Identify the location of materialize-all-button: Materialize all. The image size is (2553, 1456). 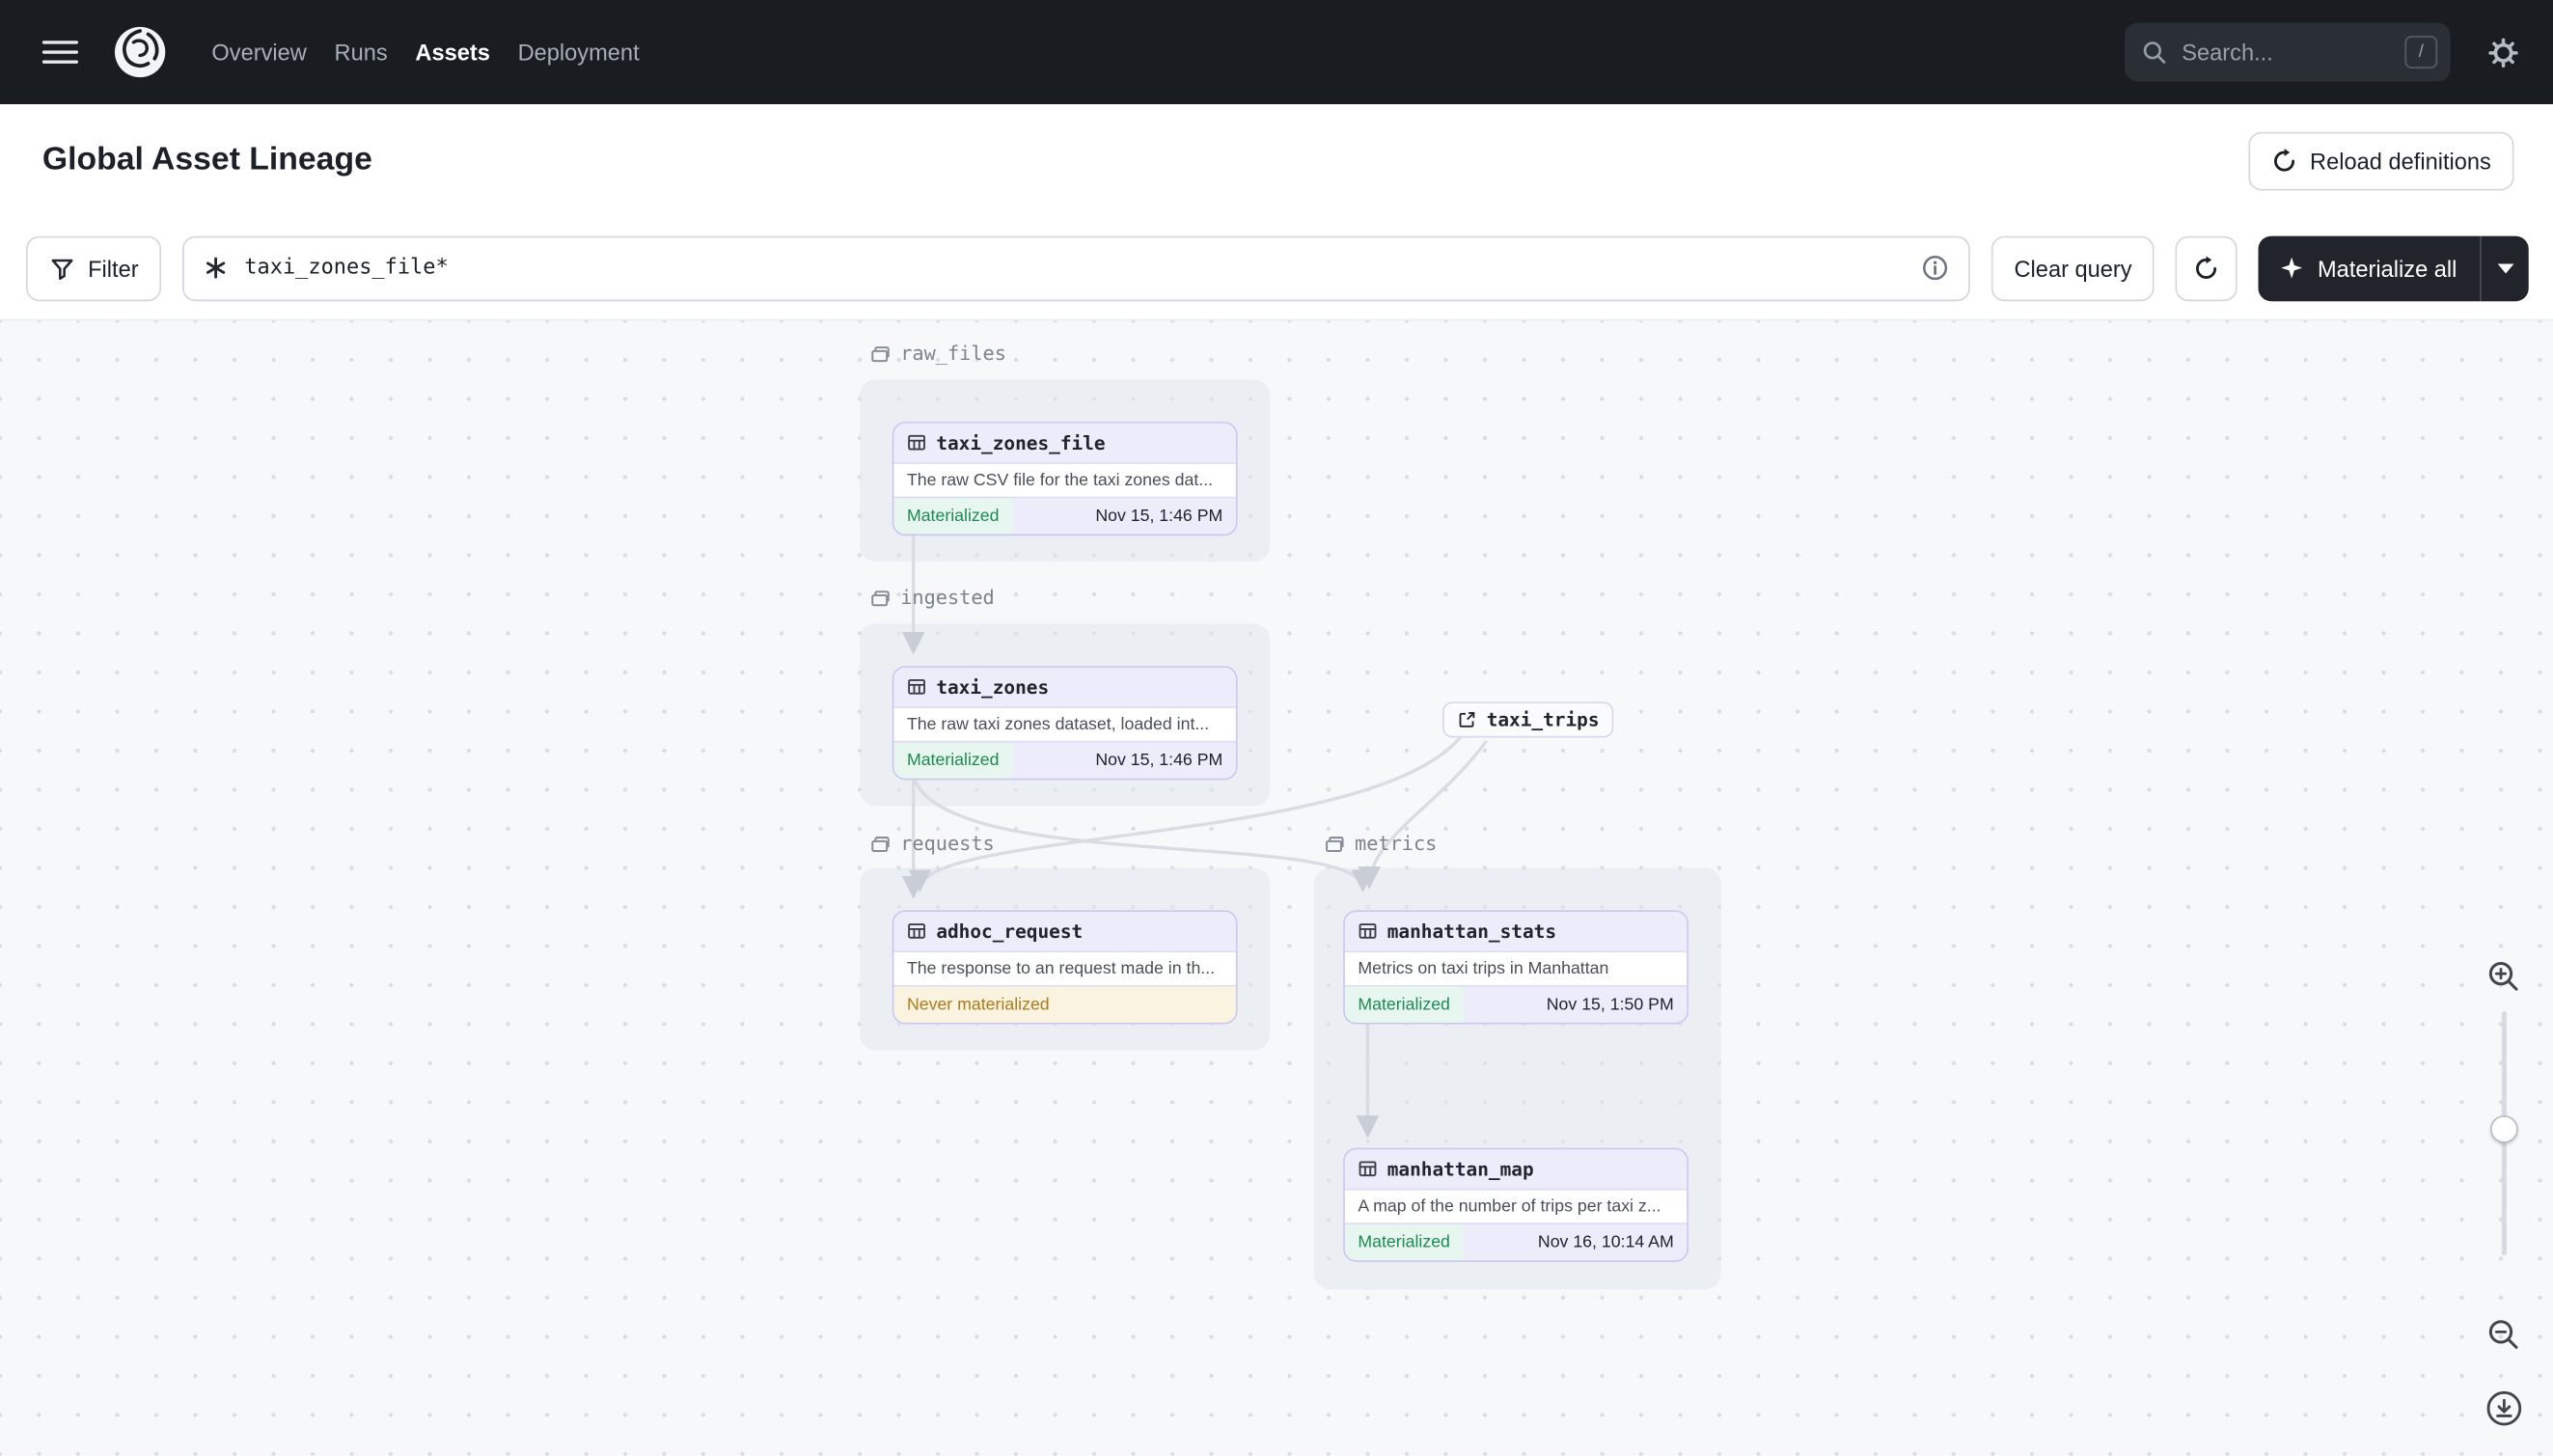
(2370, 267).